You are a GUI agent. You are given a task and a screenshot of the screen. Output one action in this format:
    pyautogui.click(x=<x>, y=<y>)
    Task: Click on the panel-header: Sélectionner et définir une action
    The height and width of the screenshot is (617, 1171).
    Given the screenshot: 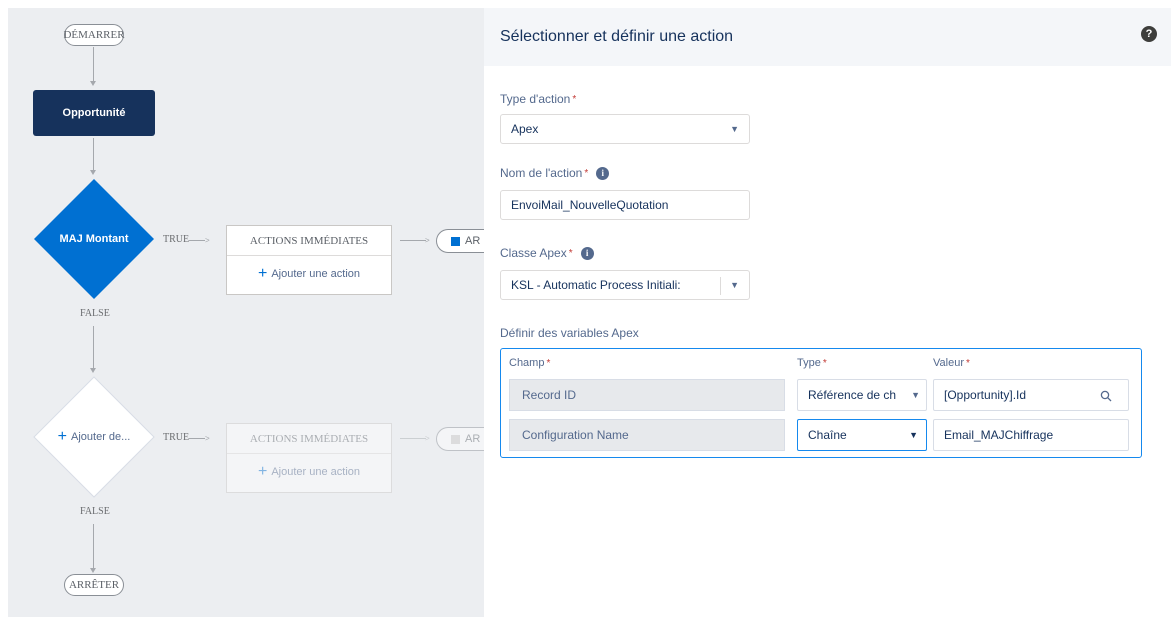 What is the action you would take?
    pyautogui.click(x=827, y=37)
    